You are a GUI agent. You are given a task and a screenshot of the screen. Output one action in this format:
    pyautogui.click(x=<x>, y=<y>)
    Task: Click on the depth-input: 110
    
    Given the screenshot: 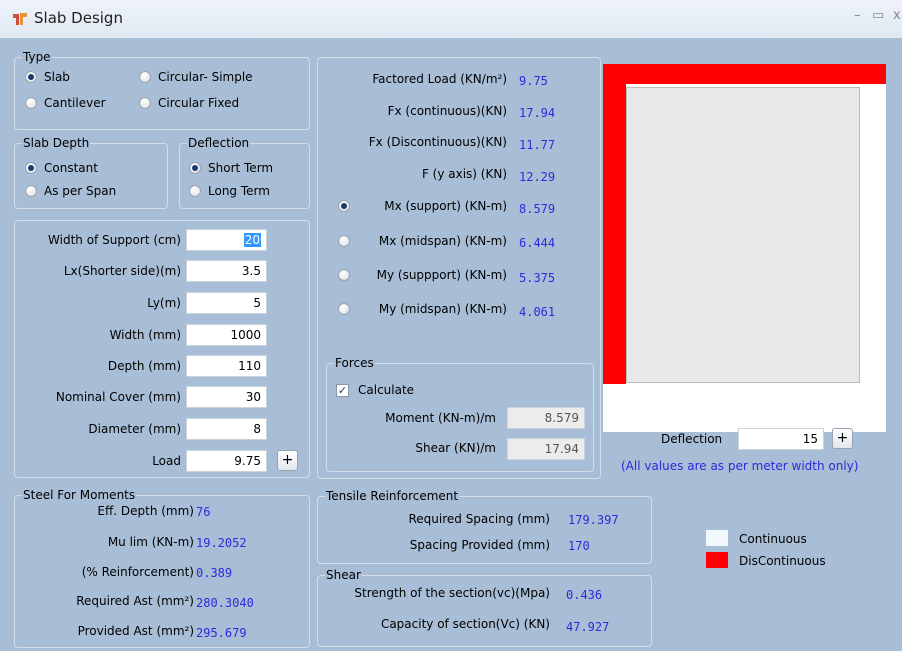 What is the action you would take?
    pyautogui.click(x=226, y=366)
    